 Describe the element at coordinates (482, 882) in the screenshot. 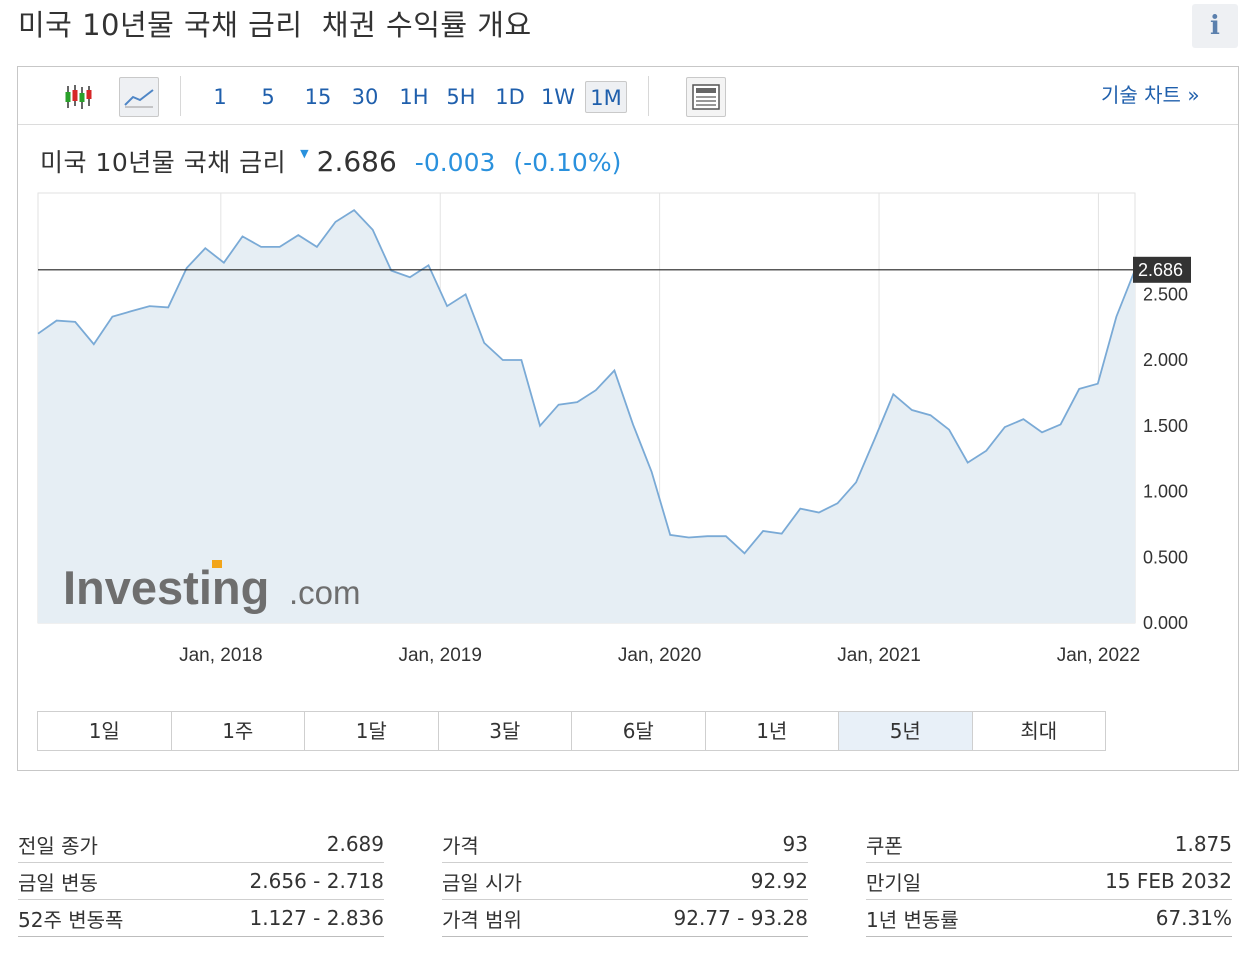

I see `stat-label: 금일 시가` at that location.